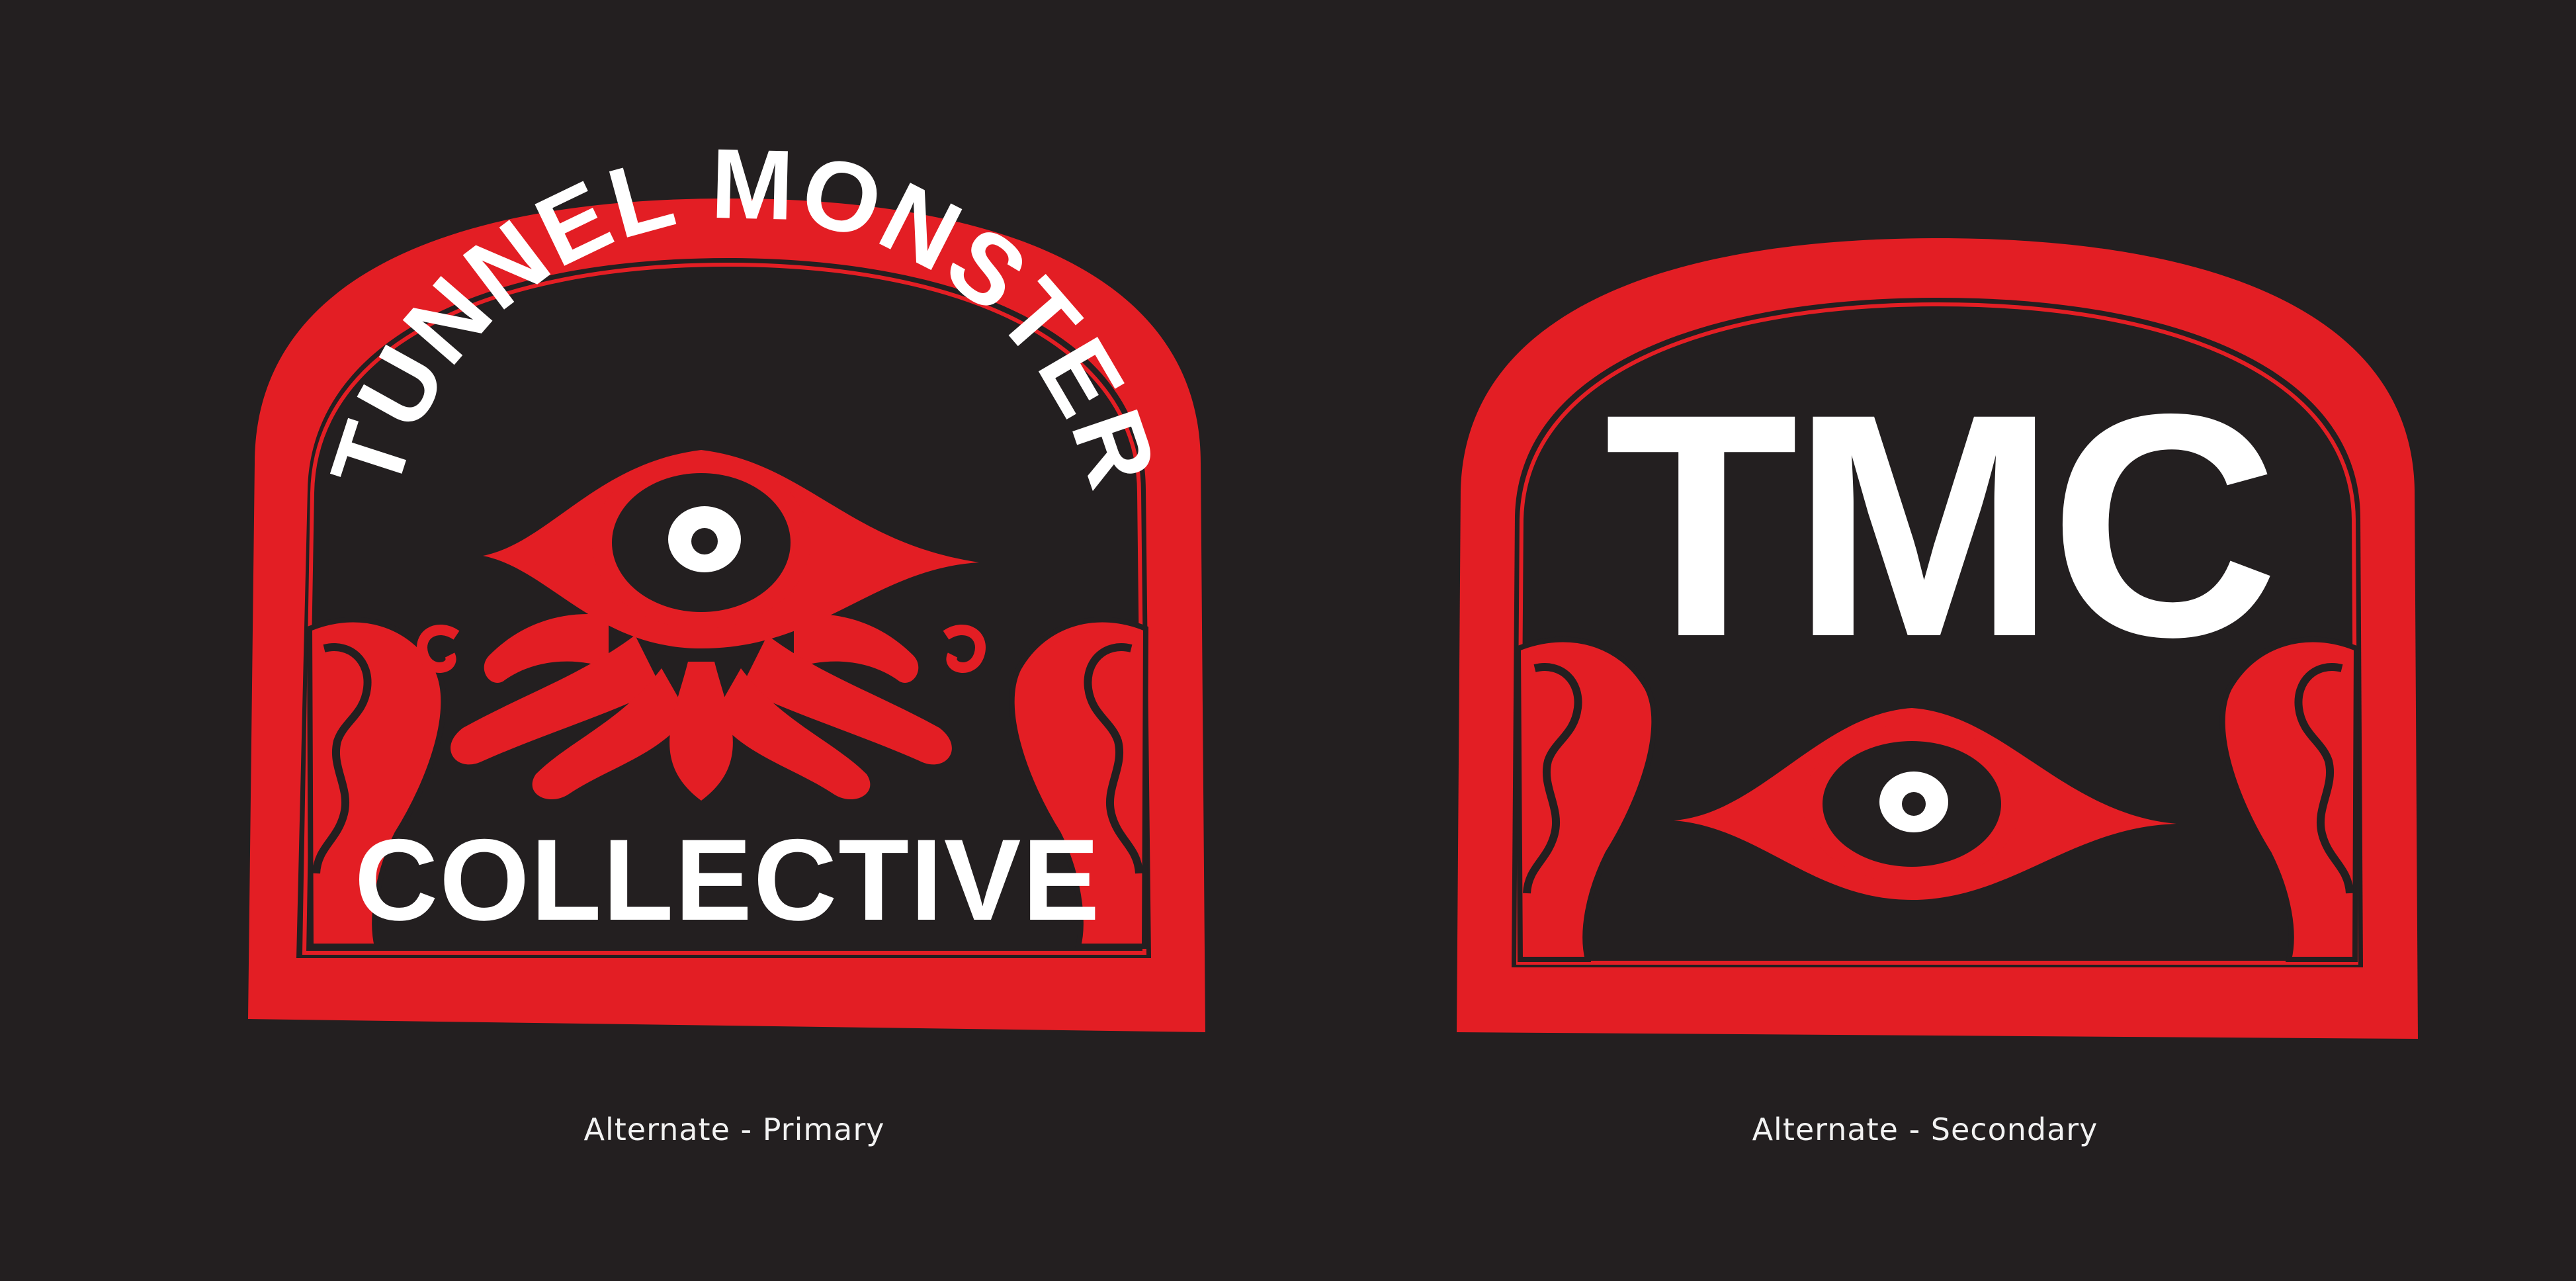 This screenshot has width=2576, height=1281. What do you see at coordinates (728, 880) in the screenshot?
I see `badge-bottom-title: COLLECTIVE` at bounding box center [728, 880].